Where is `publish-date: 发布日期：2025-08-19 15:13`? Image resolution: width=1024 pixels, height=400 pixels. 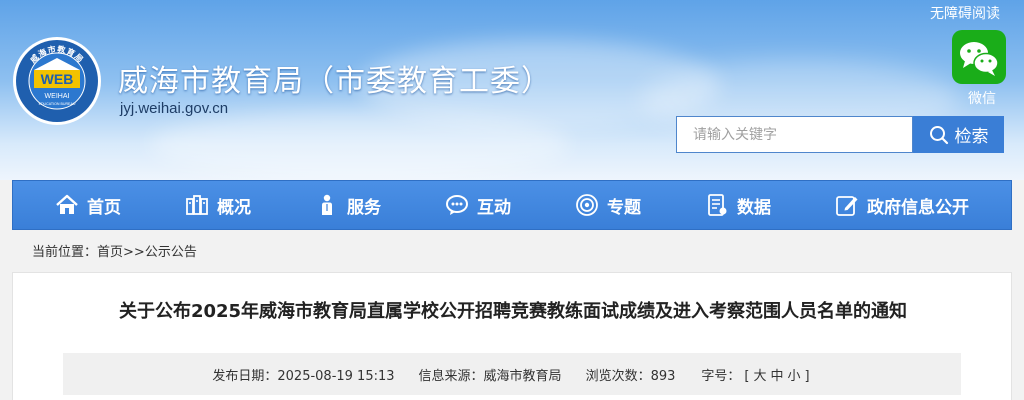 publish-date: 发布日期：2025-08-19 15:13 is located at coordinates (303, 374).